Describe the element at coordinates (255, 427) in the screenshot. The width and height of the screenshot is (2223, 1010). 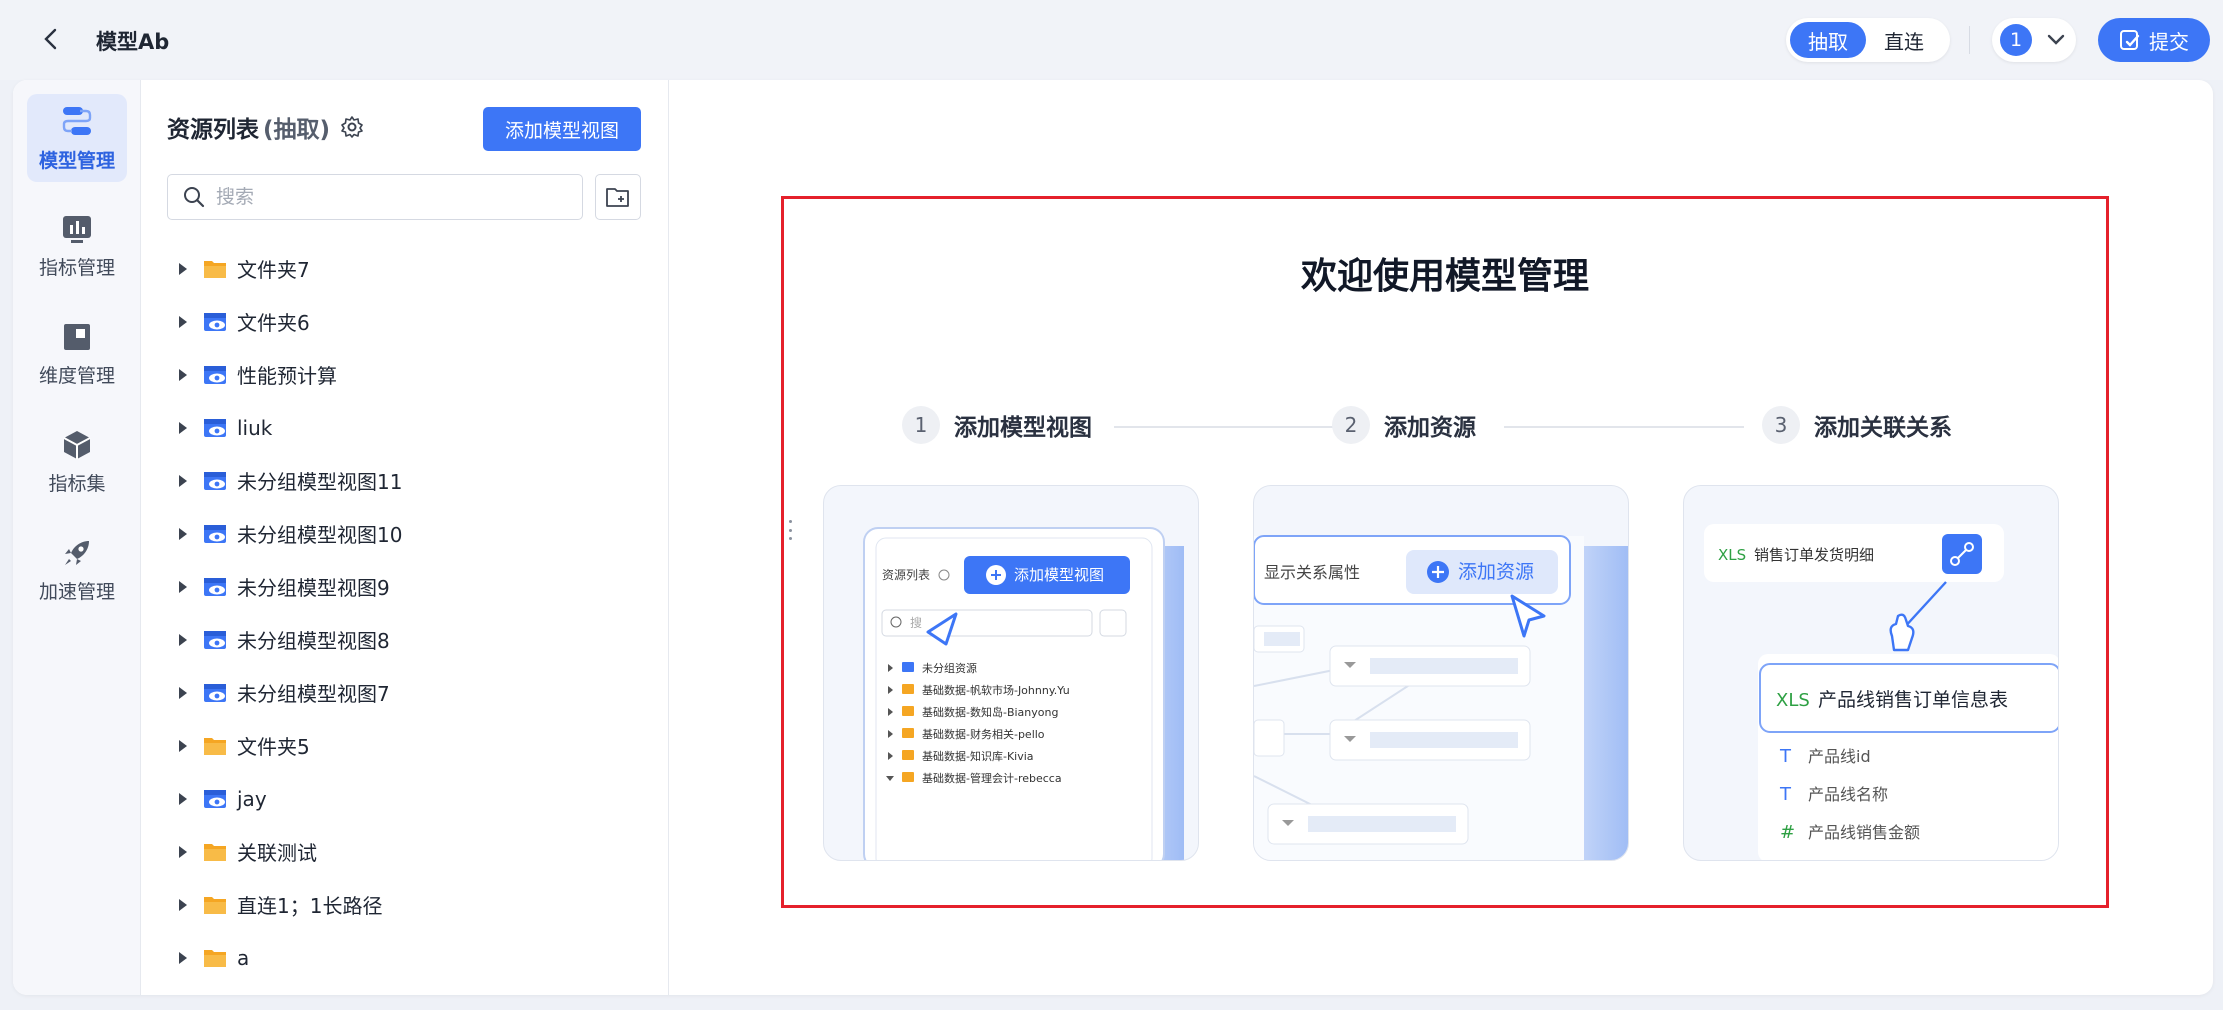
I see `tree-item-label: liuk` at that location.